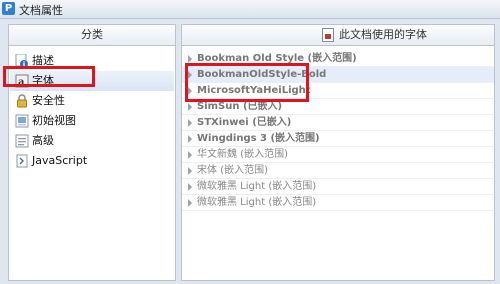 The width and height of the screenshot is (500, 284). What do you see at coordinates (232, 170) in the screenshot?
I see `font-name: 宋体 (嵌入范围)` at bounding box center [232, 170].